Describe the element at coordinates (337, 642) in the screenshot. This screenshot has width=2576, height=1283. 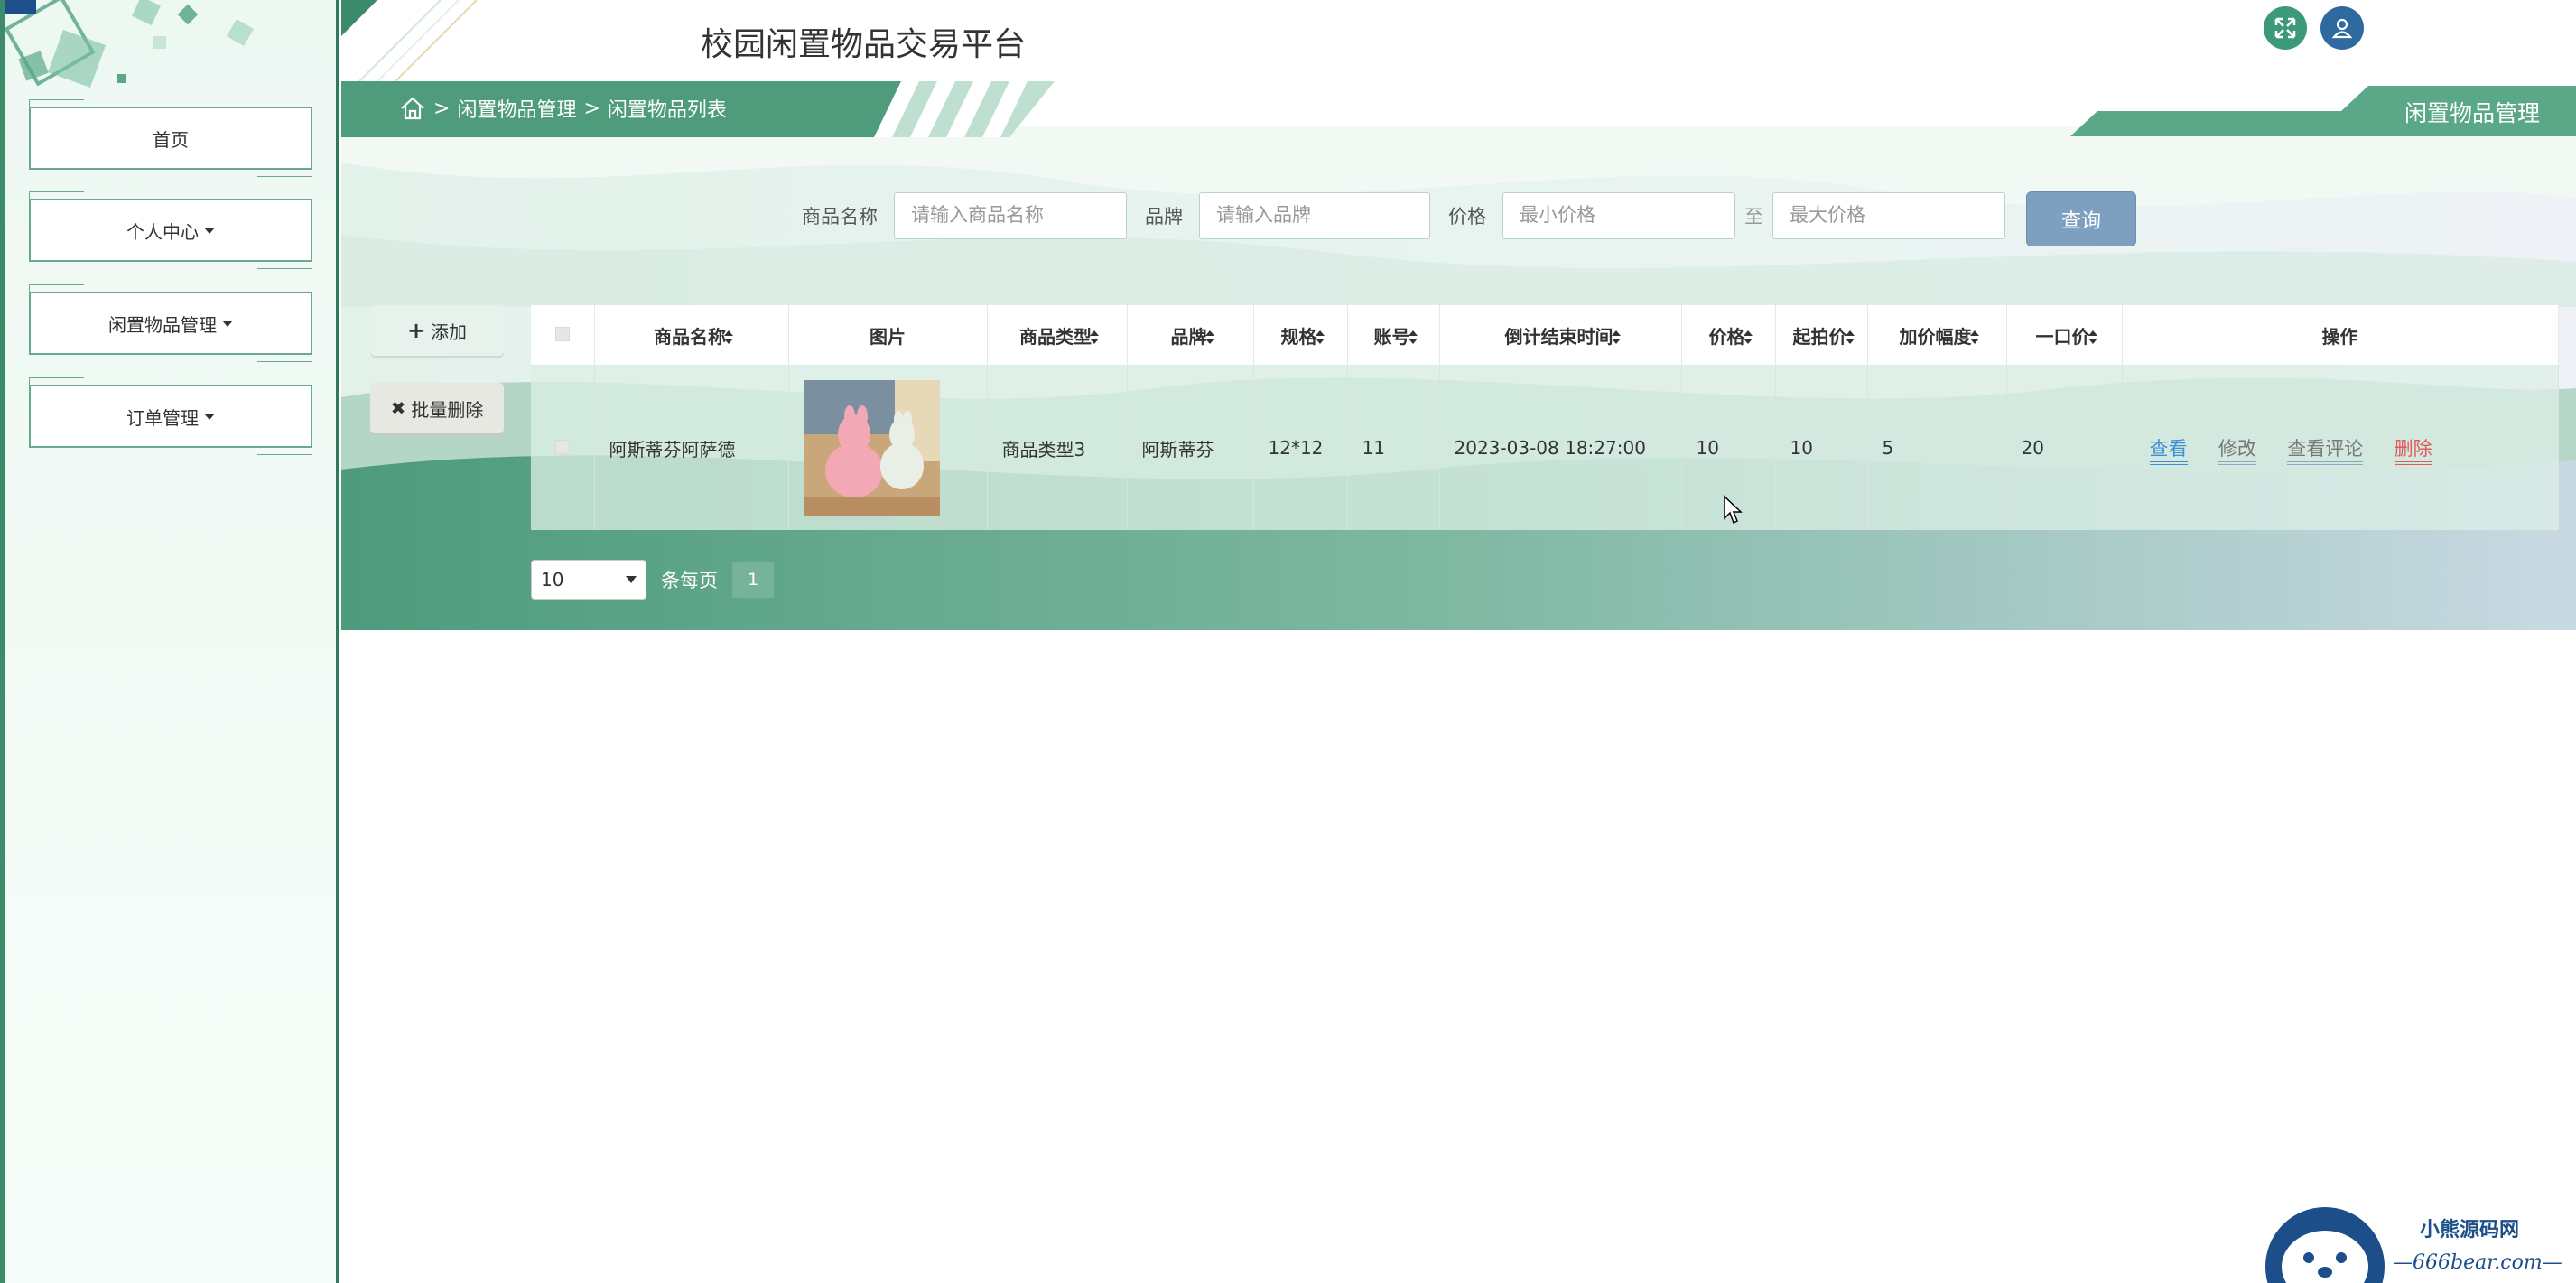
I see `sidebar-divider` at that location.